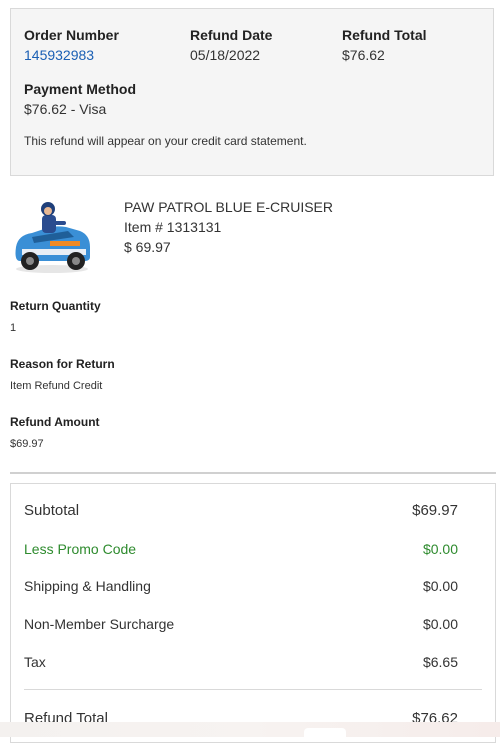 The height and width of the screenshot is (743, 500). Describe the element at coordinates (99, 624) in the screenshot. I see `surcharge-label: Non-Member Surcharge` at that location.